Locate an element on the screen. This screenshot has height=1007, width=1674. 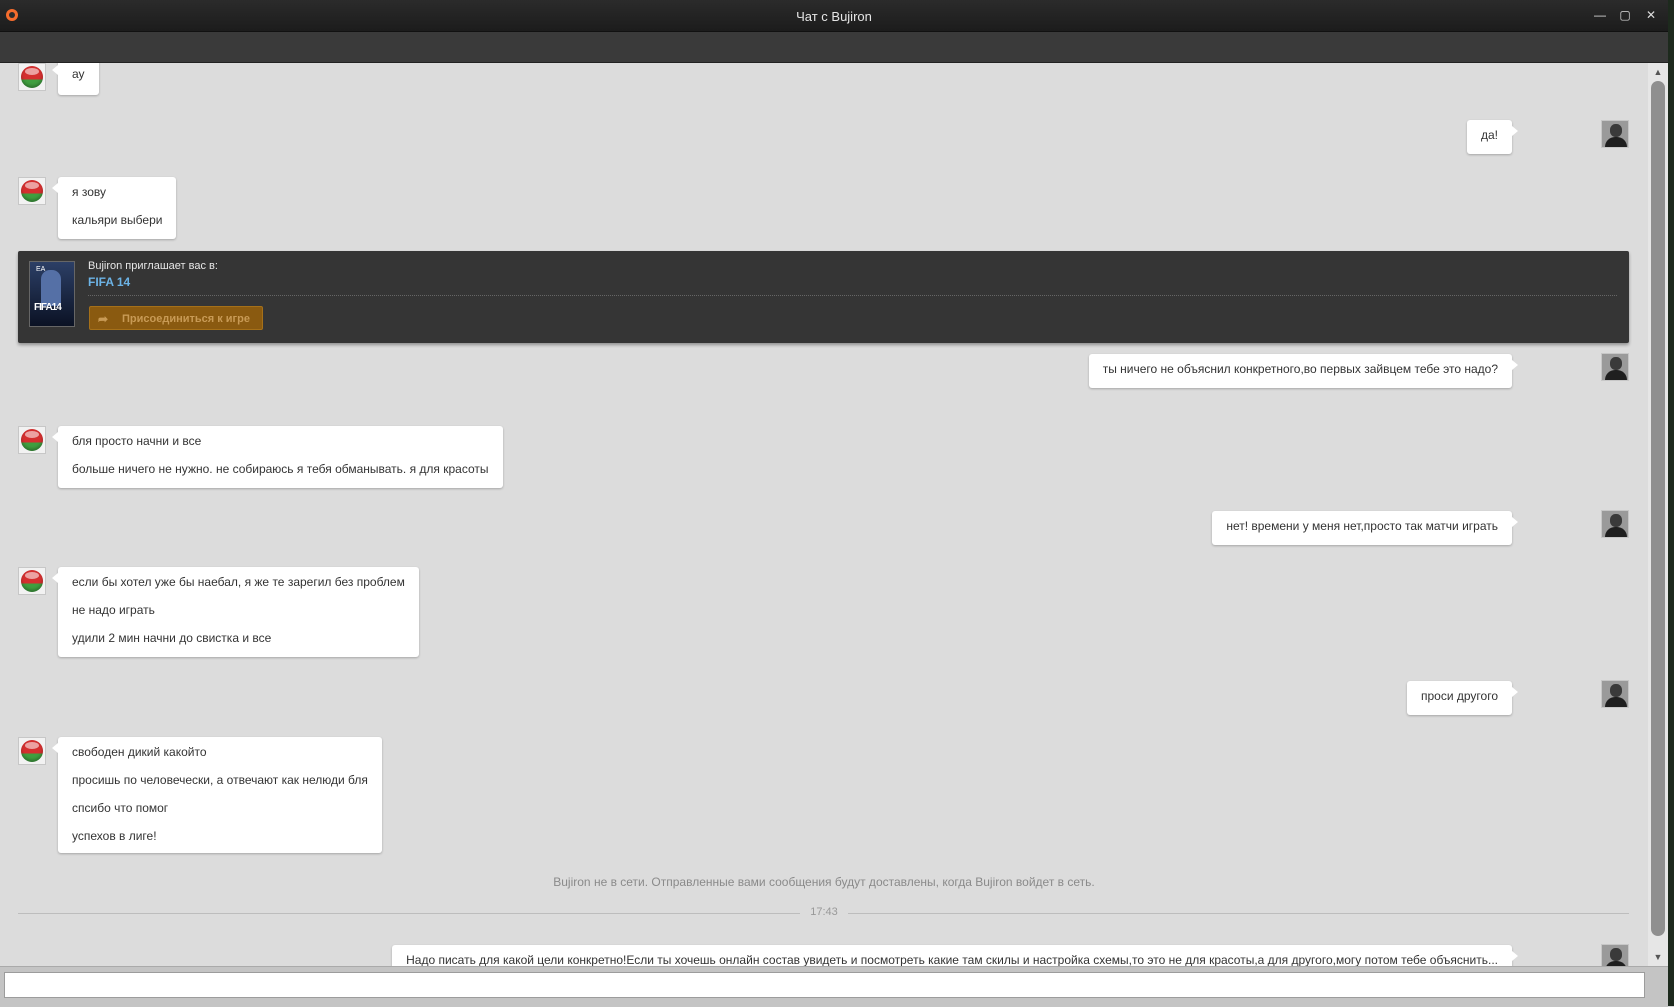
join-game-button: ➦ Присоединиться к игре is located at coordinates (176, 318).